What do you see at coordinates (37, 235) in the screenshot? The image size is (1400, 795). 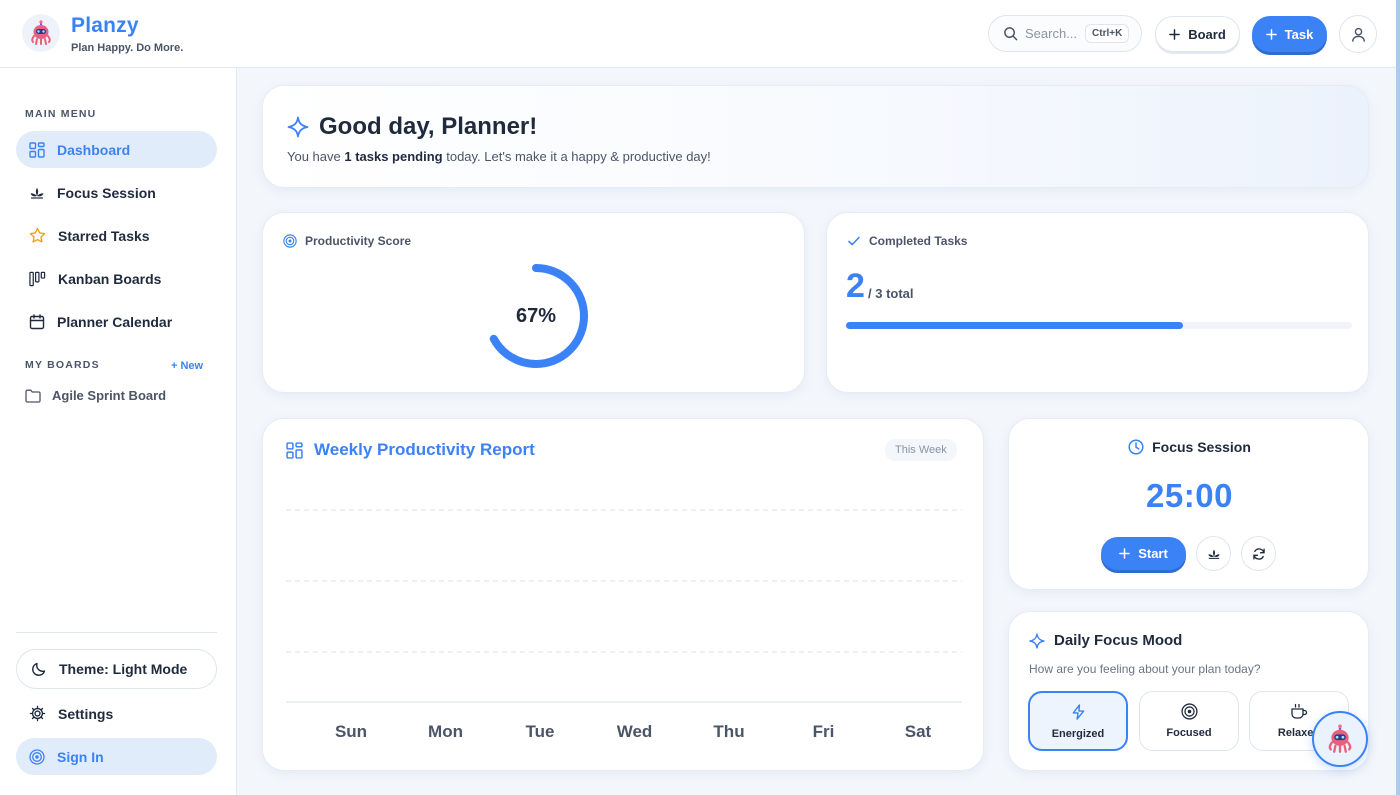 I see `star-icon` at bounding box center [37, 235].